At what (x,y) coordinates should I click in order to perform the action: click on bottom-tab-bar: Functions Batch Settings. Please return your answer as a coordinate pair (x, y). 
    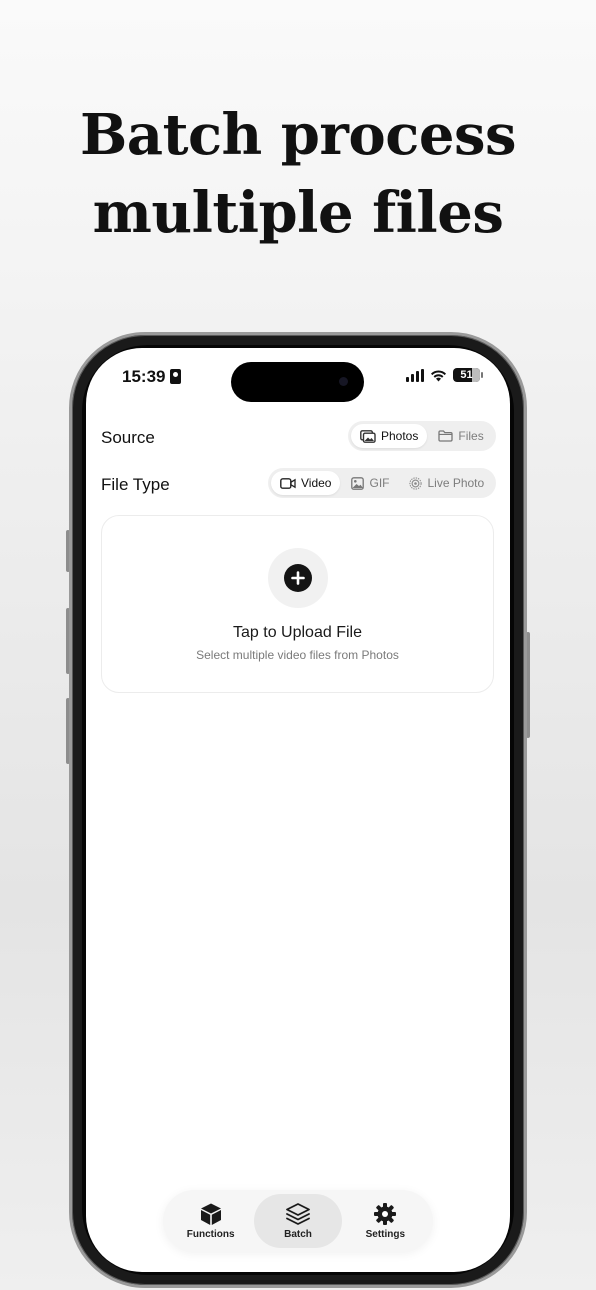
    Looking at the image, I should click on (298, 1221).